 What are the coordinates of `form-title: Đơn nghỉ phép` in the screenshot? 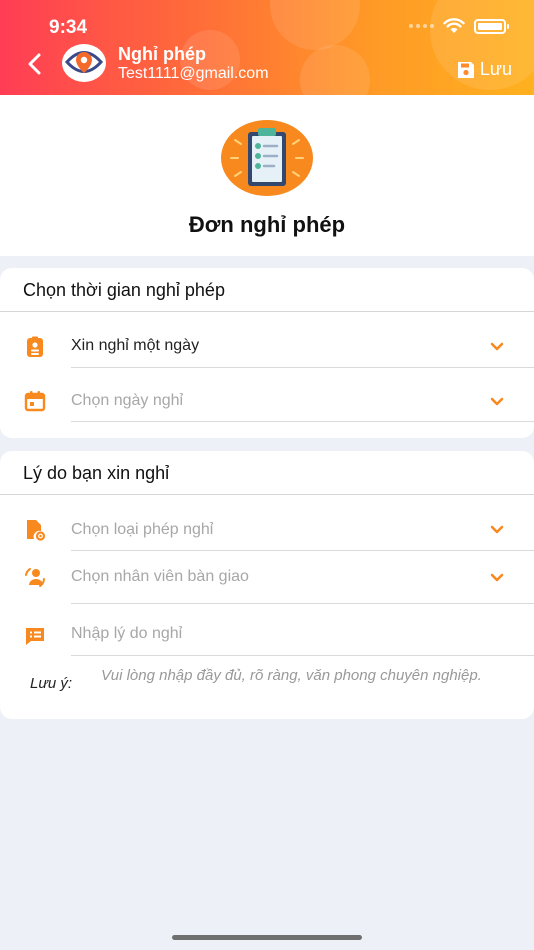 It's located at (267, 224).